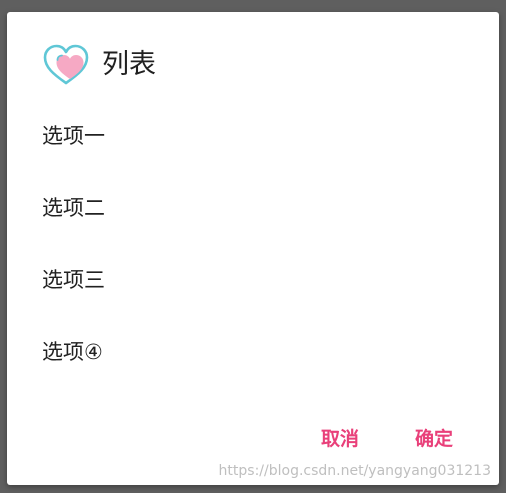 The width and height of the screenshot is (506, 493). Describe the element at coordinates (73, 136) in the screenshot. I see `list-item-option-1: 选项一` at that location.